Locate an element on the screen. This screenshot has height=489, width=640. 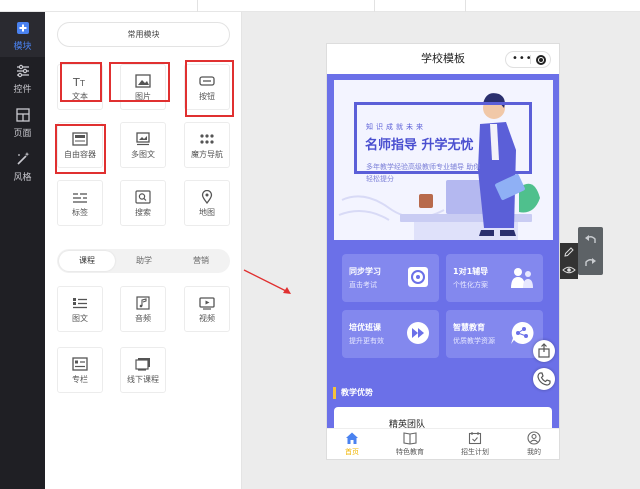
undo-icon is located at coordinates (590, 239).